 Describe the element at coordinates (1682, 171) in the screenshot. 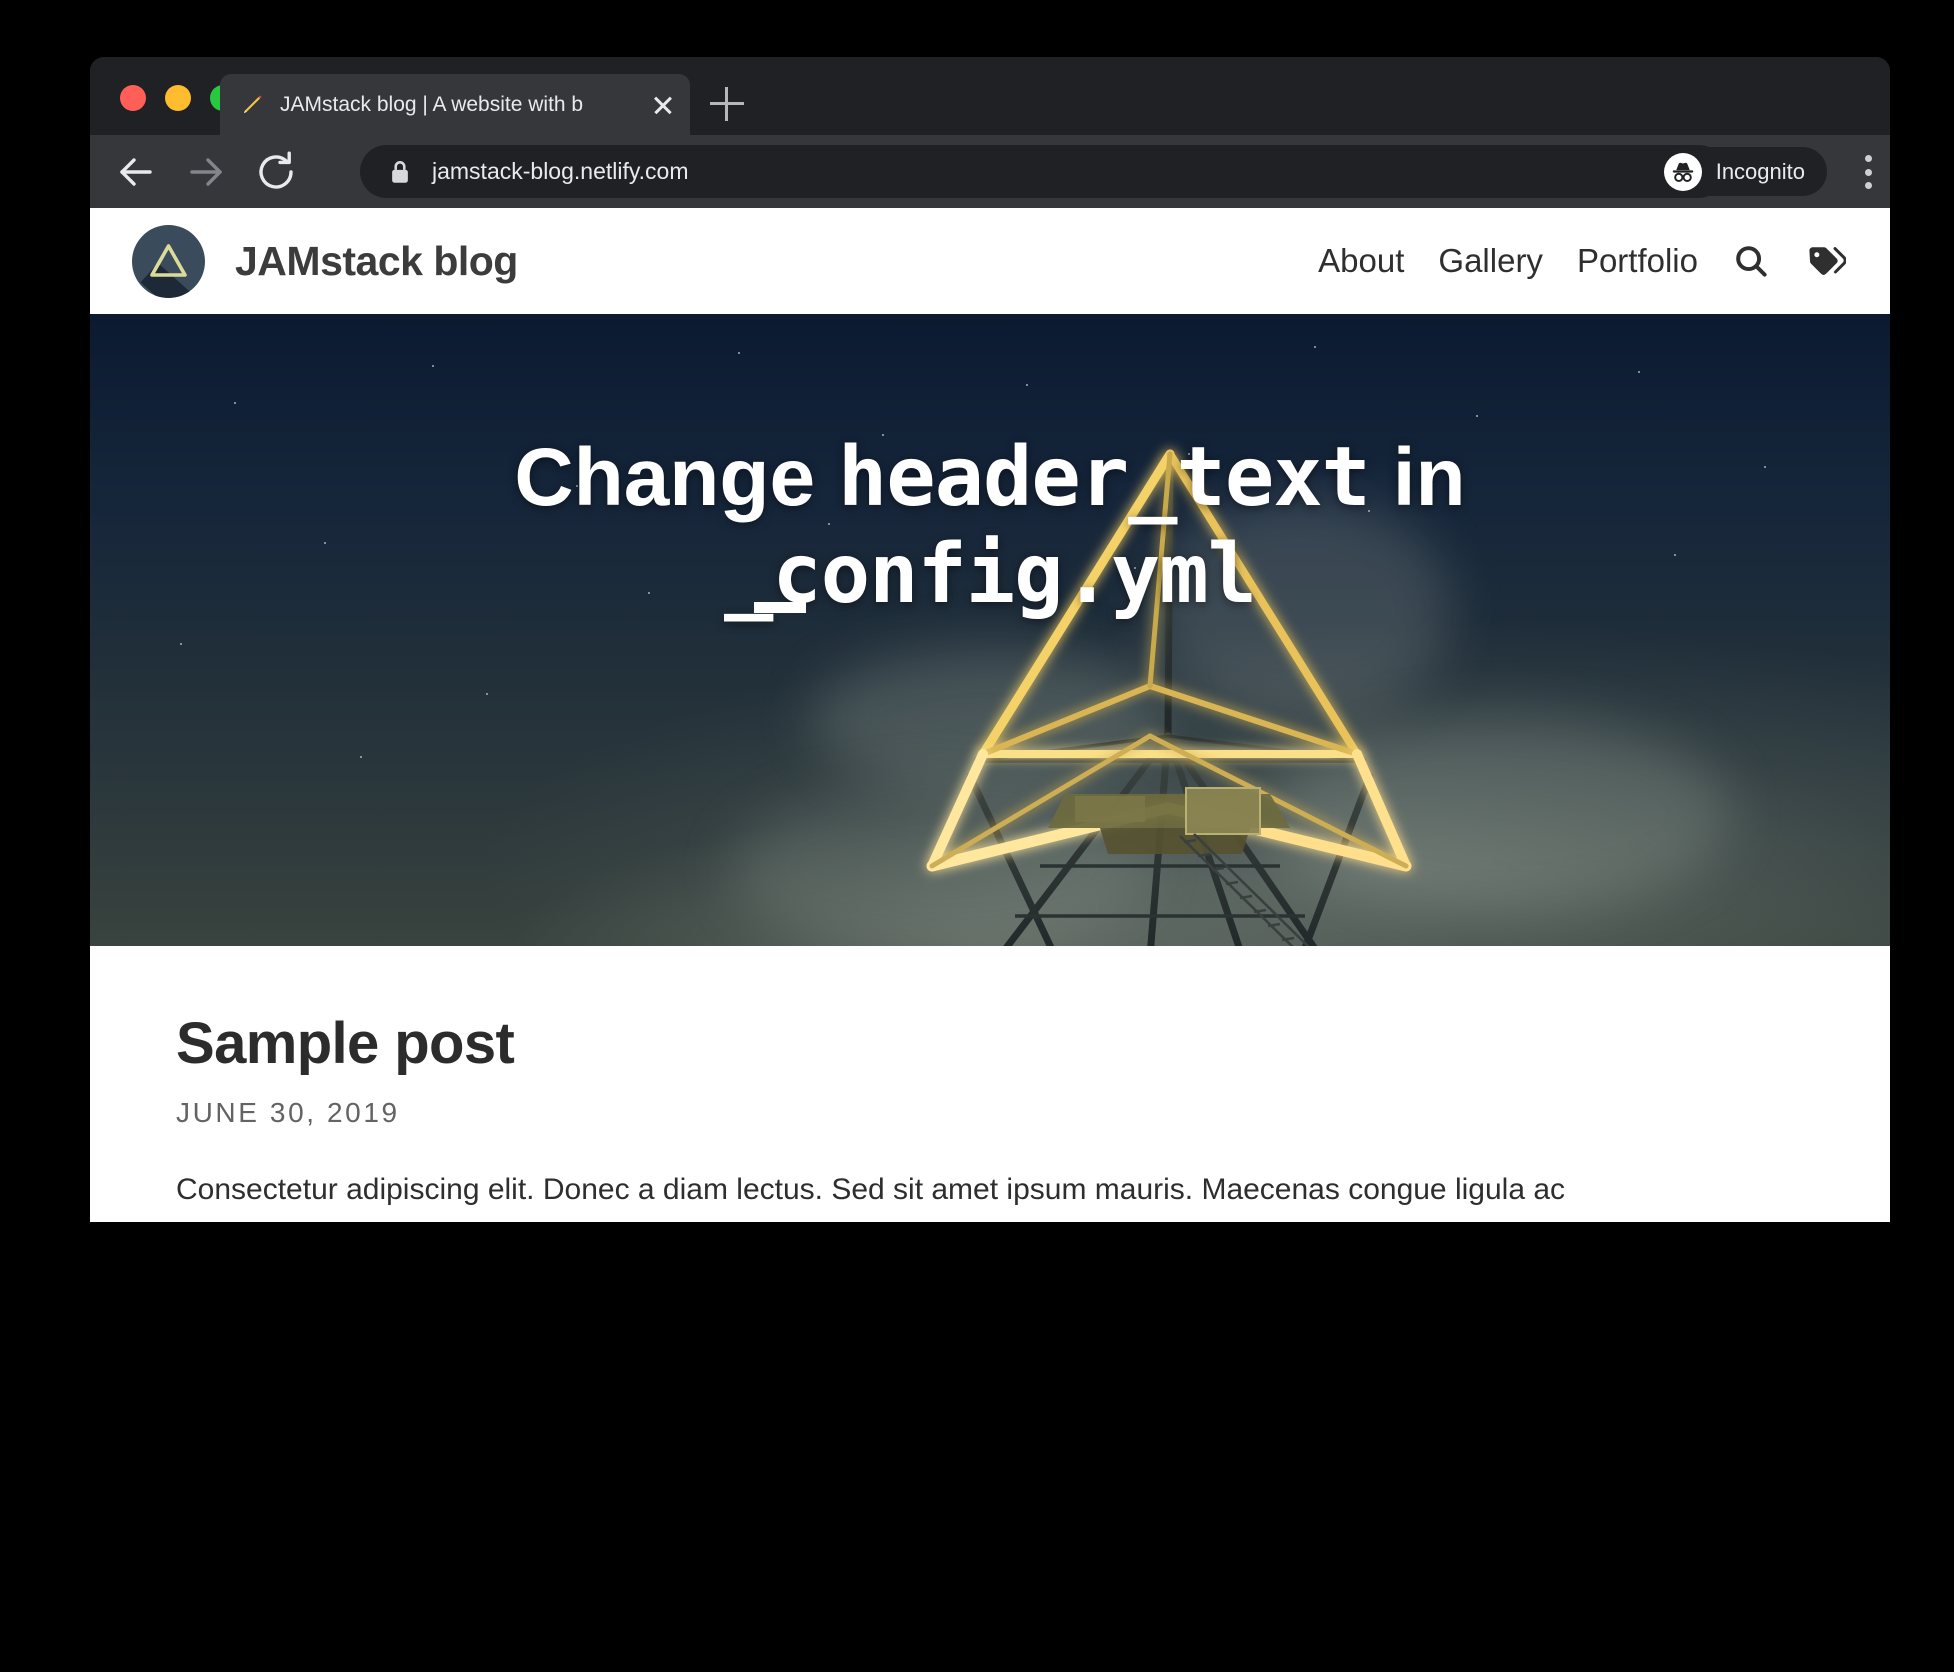

I see `incognito-icon` at that location.